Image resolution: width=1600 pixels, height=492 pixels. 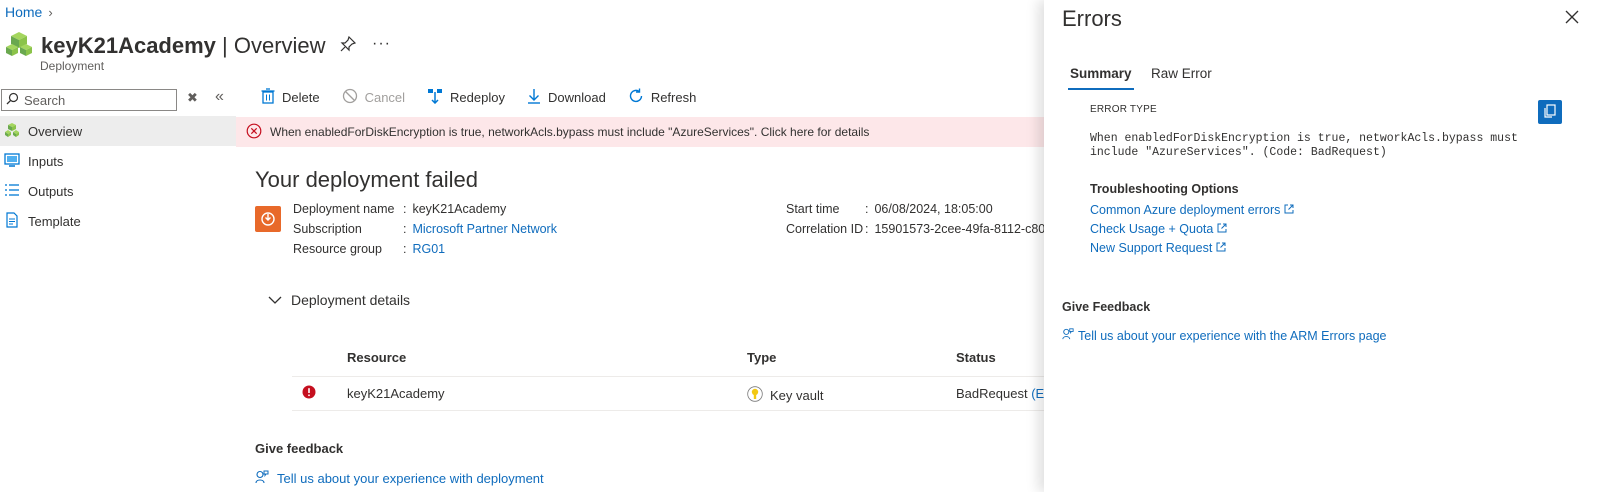 I want to click on key-vault-icon, so click(x=755, y=395).